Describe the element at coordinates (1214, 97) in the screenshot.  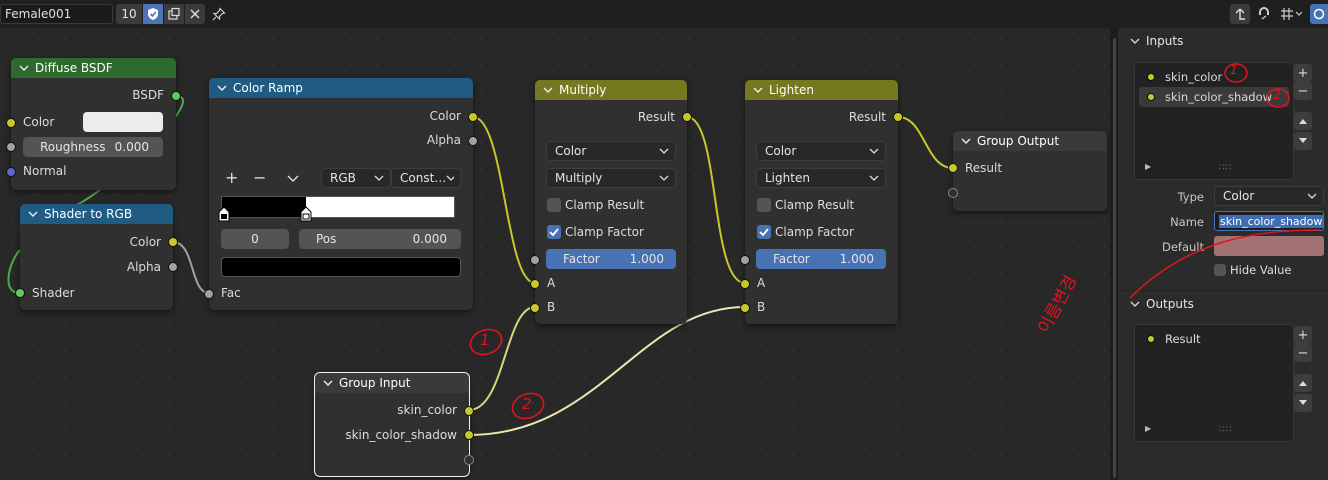
I see `list-item-selected: skin_color_shadow` at that location.